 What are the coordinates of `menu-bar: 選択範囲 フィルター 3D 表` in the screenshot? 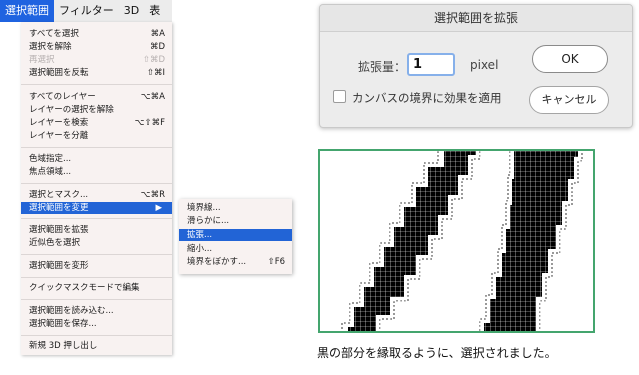 It's located at (86, 11).